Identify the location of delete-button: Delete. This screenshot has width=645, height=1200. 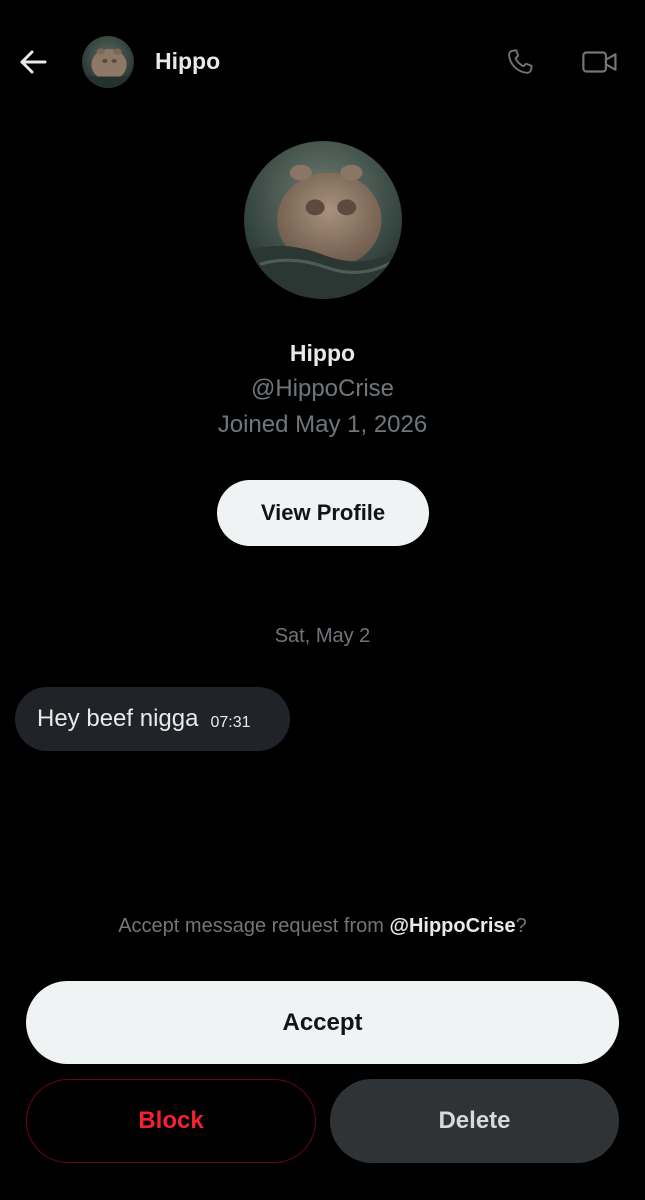
(474, 1121).